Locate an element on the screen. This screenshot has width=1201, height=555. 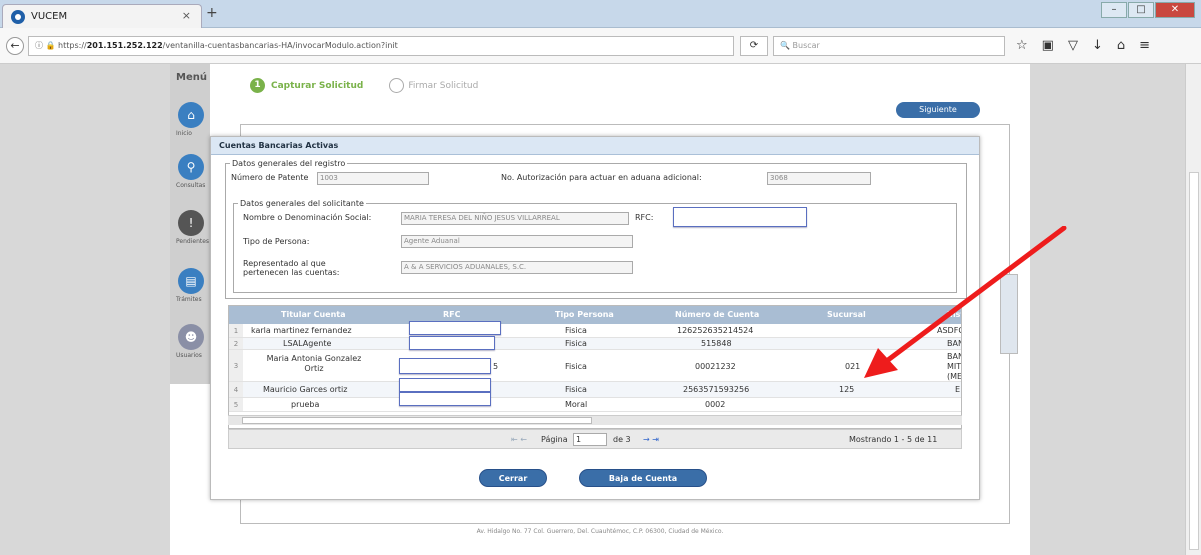
col-tipo: Tipo Persona is located at coordinates (584, 315).